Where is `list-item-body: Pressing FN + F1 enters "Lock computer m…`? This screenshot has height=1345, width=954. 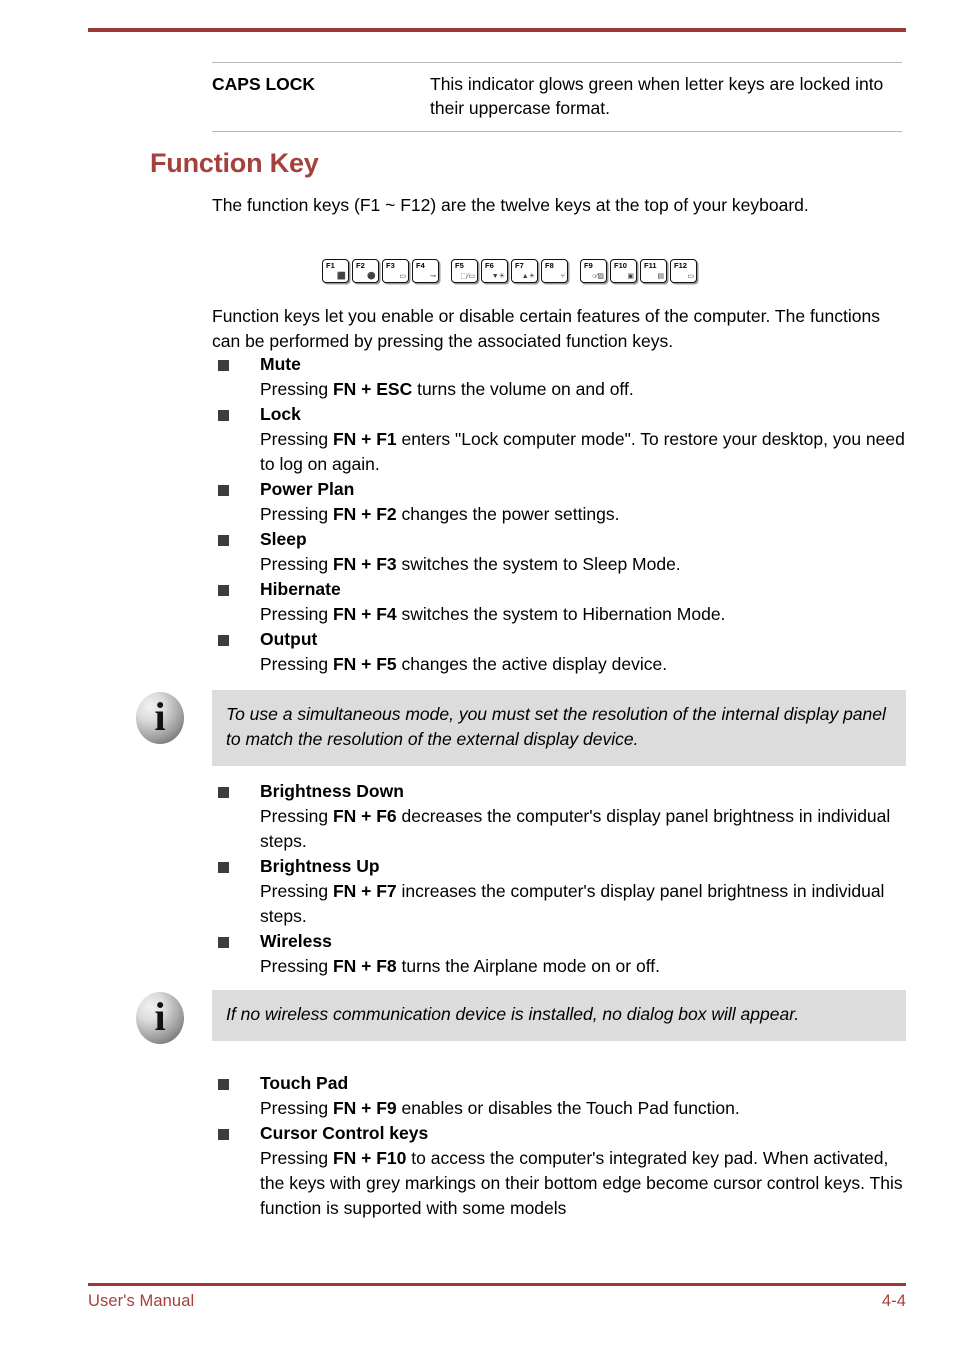
list-item-body: Pressing FN + F1 enters "Lock computer m… is located at coordinates (582, 451).